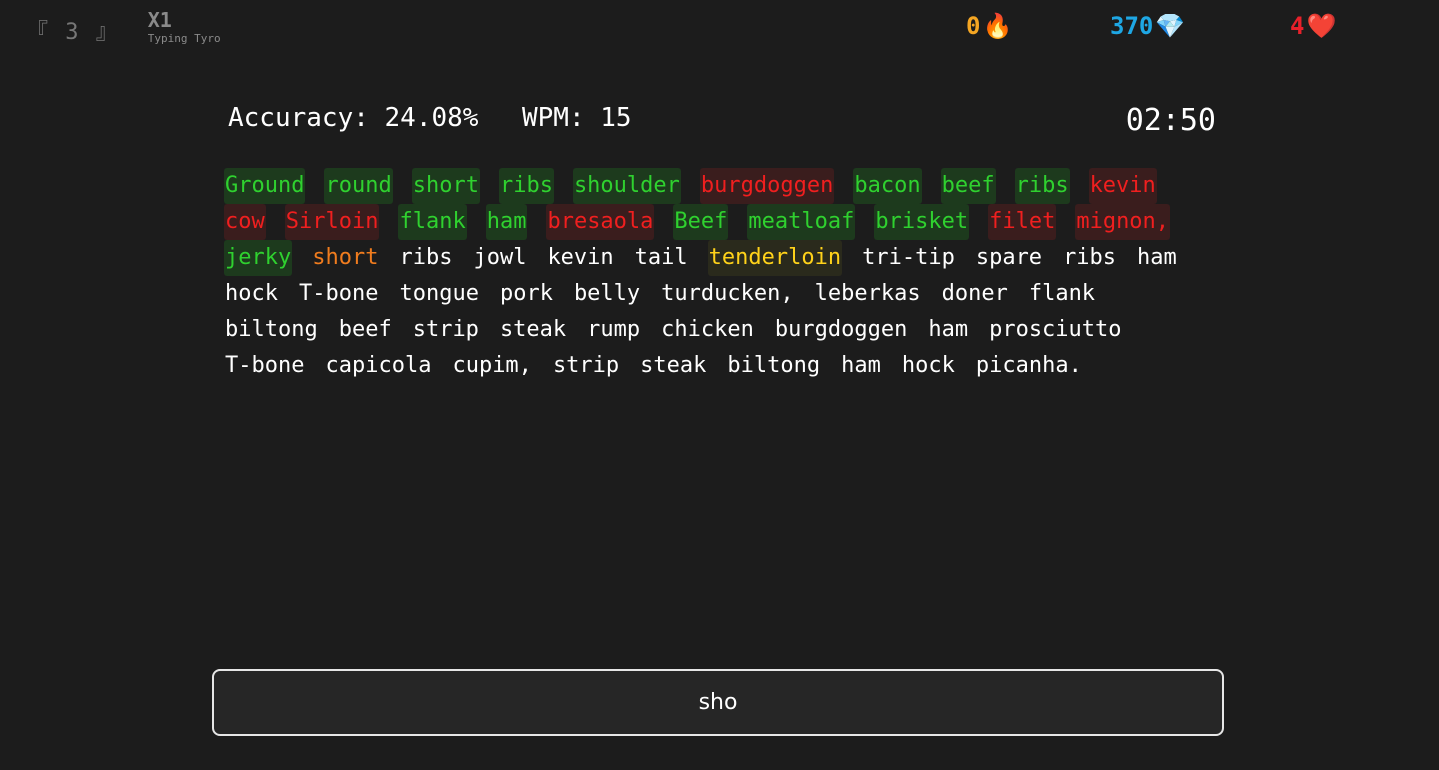 The height and width of the screenshot is (770, 1439). What do you see at coordinates (1132, 26) in the screenshot?
I see `gems-value: 370` at bounding box center [1132, 26].